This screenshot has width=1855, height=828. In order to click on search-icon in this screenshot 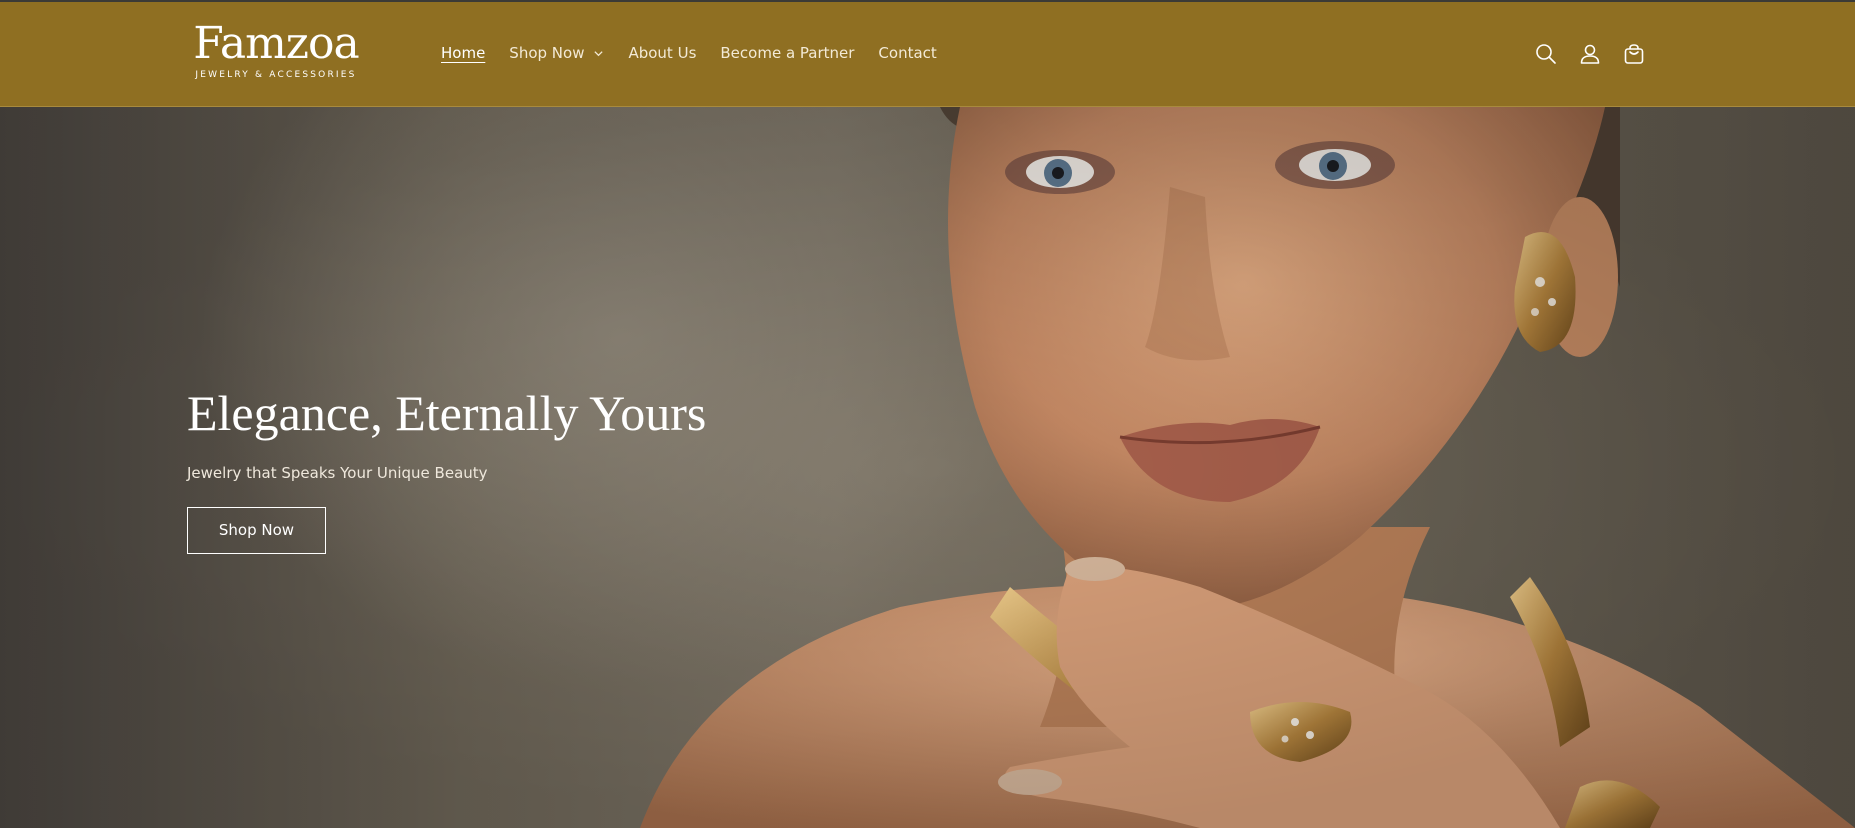, I will do `click(1546, 54)`.